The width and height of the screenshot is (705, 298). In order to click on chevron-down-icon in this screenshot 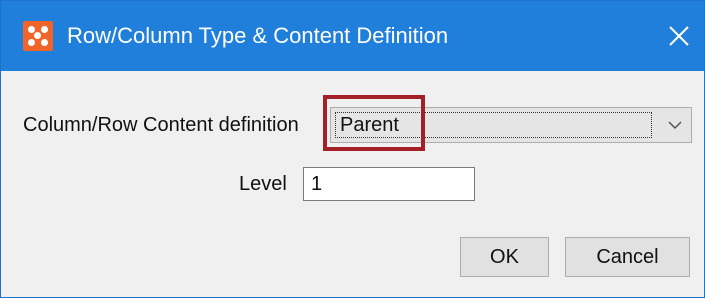, I will do `click(675, 125)`.